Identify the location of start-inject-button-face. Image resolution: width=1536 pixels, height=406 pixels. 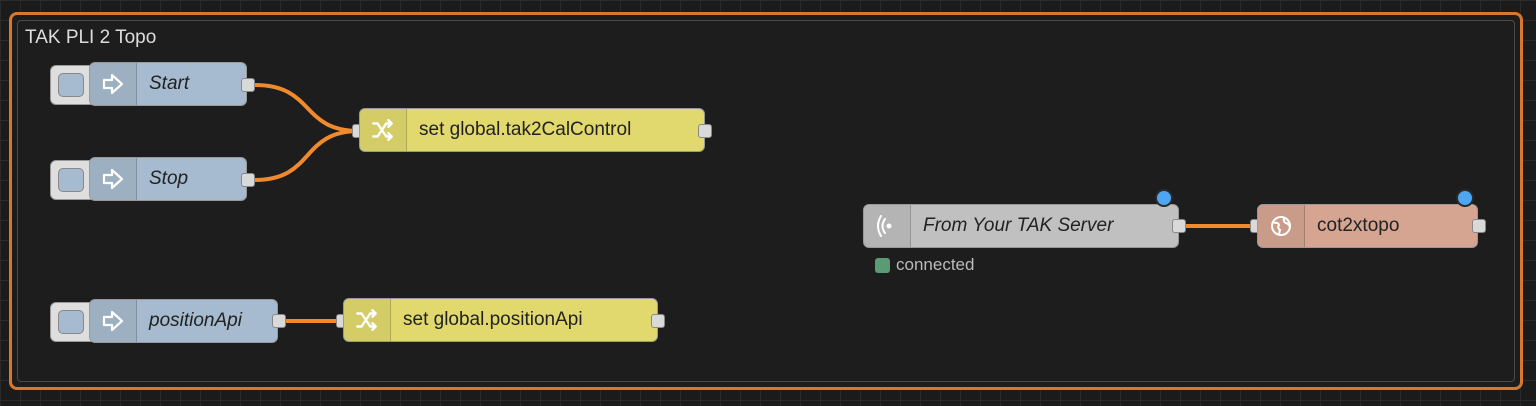
(71, 85).